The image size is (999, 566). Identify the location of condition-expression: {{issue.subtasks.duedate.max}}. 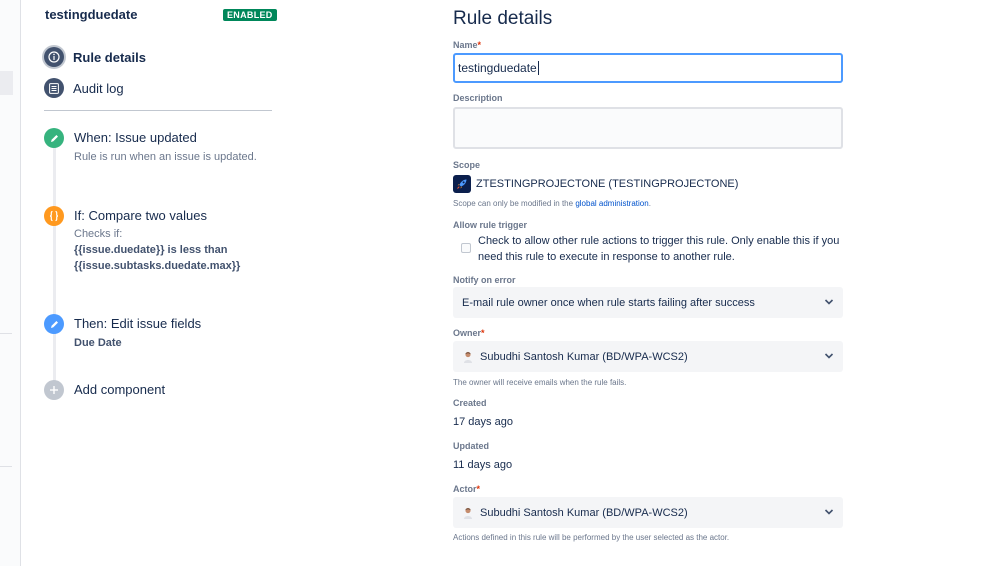
(157, 266).